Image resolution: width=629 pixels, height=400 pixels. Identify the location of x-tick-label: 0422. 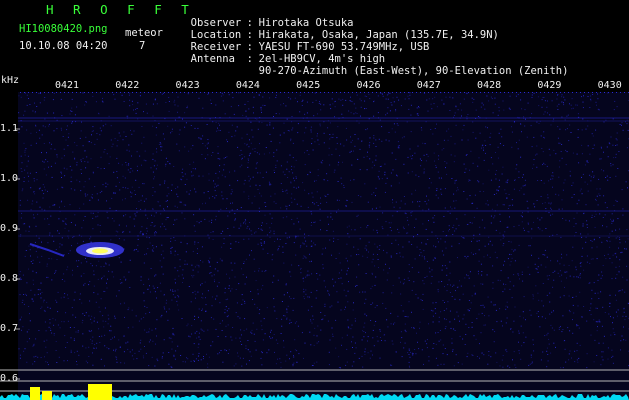
(127, 85).